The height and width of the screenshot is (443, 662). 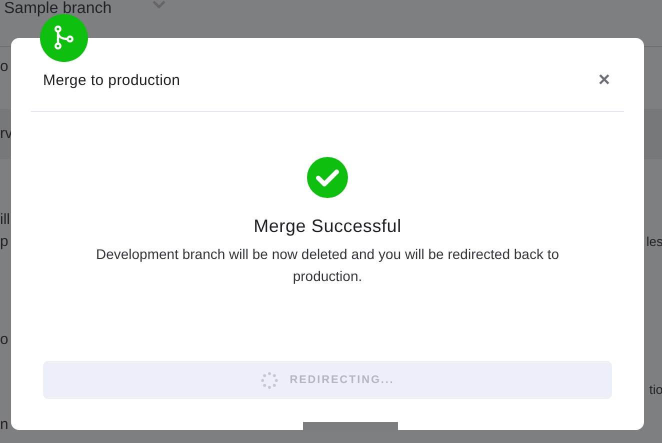 What do you see at coordinates (327, 265) in the screenshot?
I see `status-message: Development branch will be now deleted and you will be redirected back to production.` at bounding box center [327, 265].